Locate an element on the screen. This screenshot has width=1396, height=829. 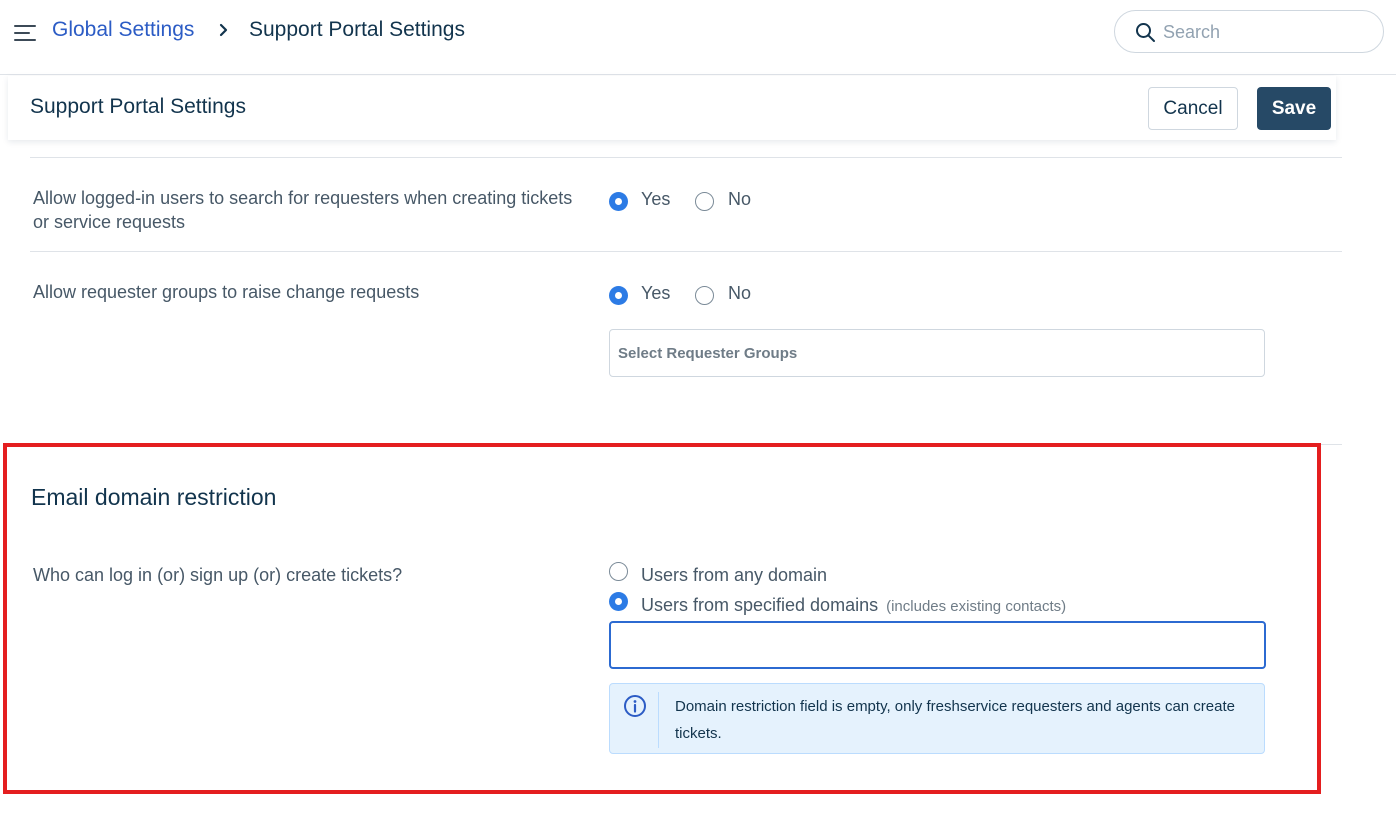
save-button: Save is located at coordinates (1294, 108).